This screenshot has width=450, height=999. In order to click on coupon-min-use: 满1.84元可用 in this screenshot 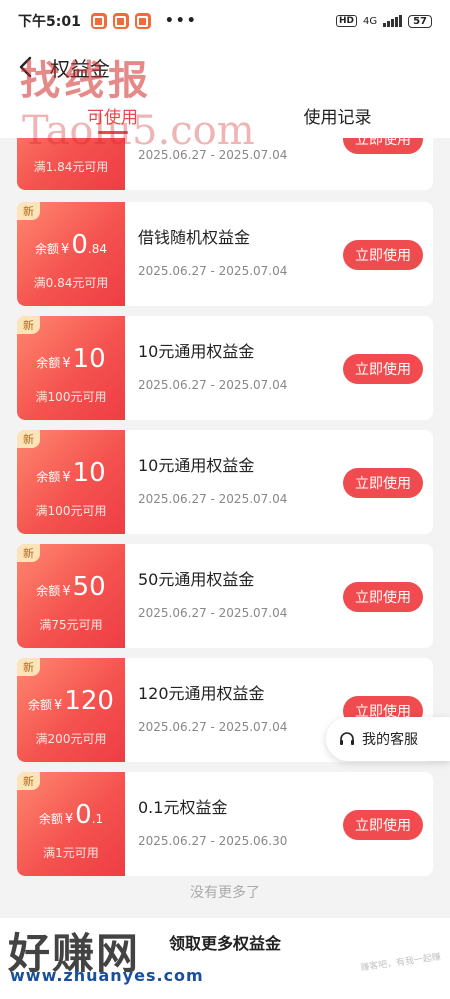, I will do `click(71, 167)`.